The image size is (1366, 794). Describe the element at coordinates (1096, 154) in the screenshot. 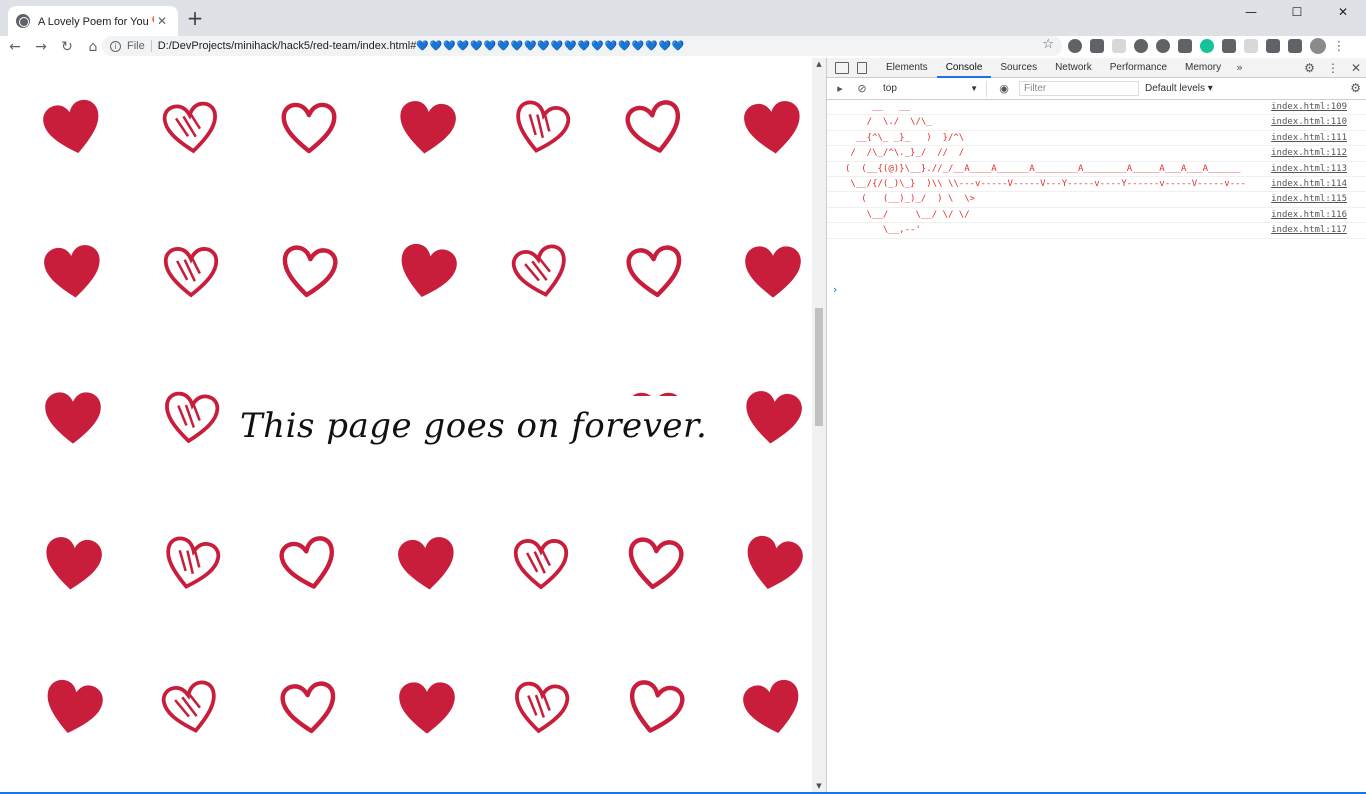

I see `console-log-row: / /\_/^\._}_/ // / index.html:112` at that location.